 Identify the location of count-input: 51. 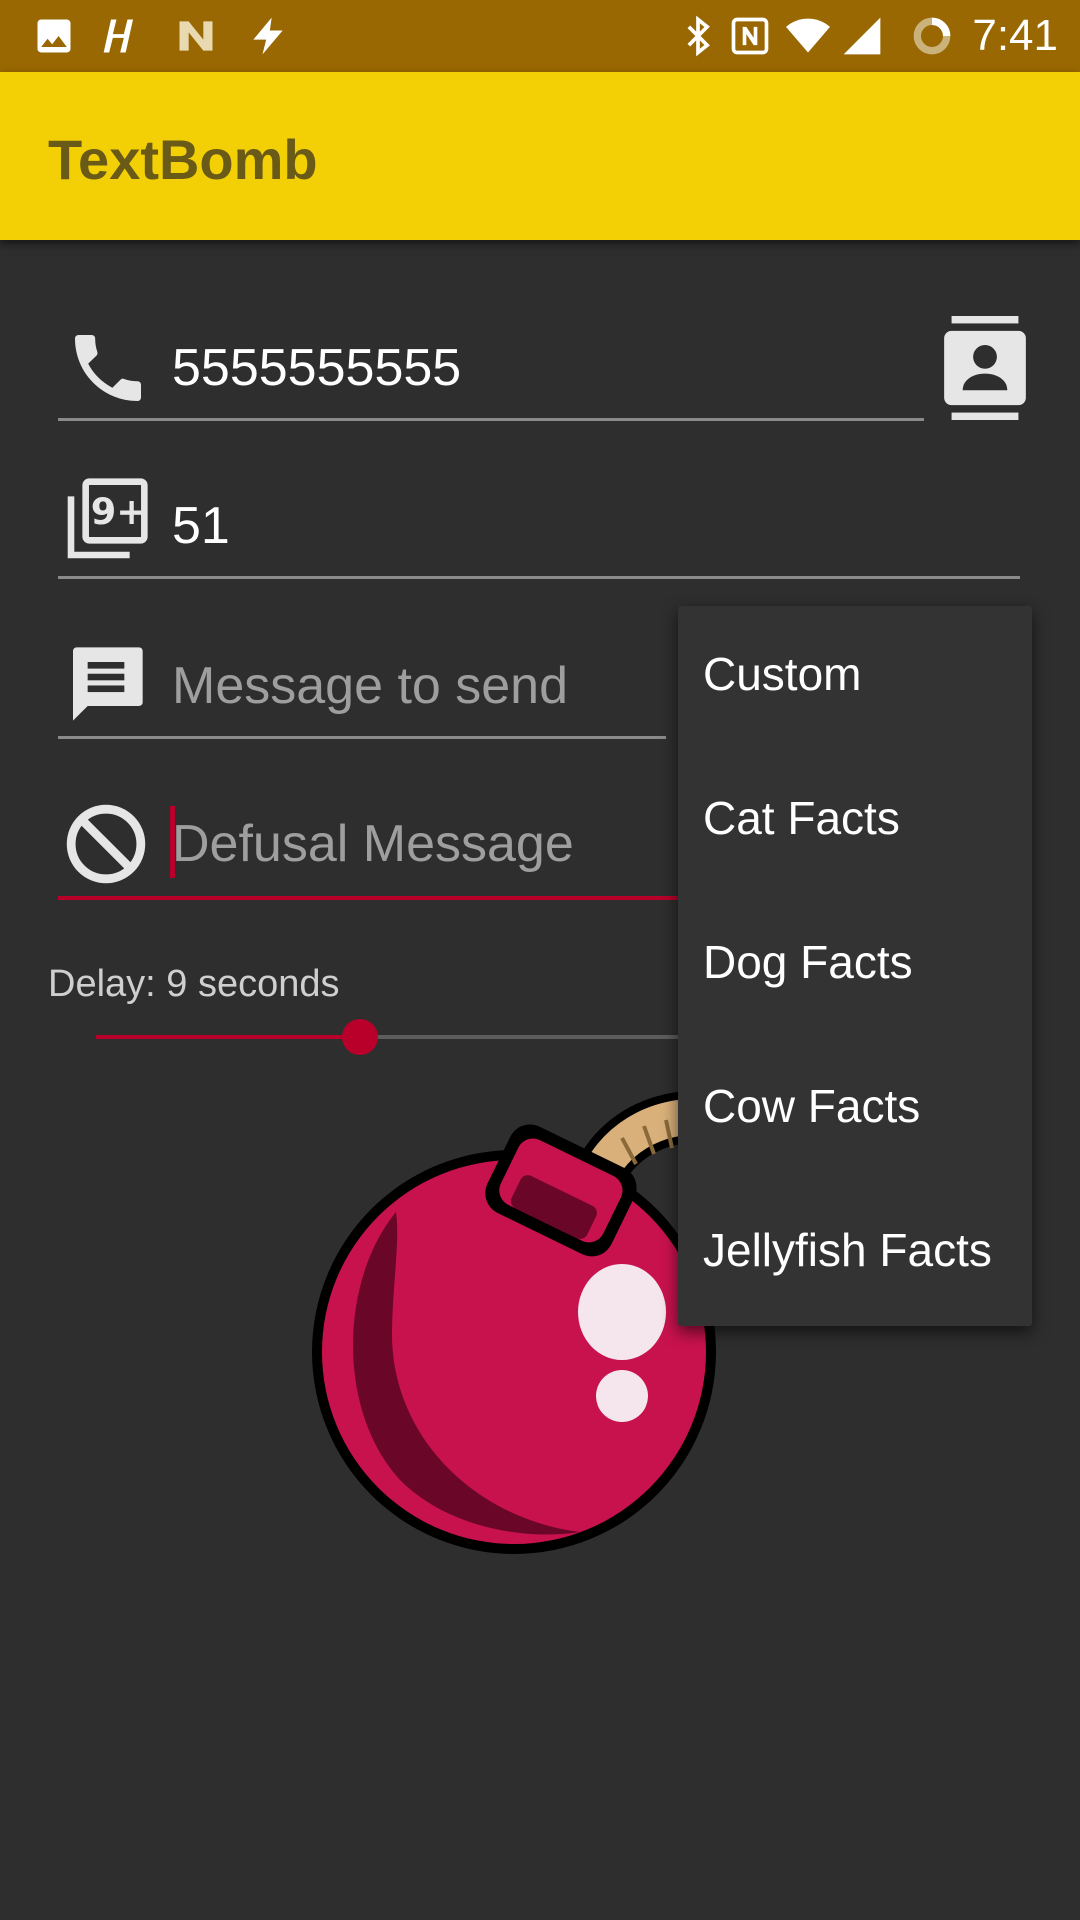
(201, 526).